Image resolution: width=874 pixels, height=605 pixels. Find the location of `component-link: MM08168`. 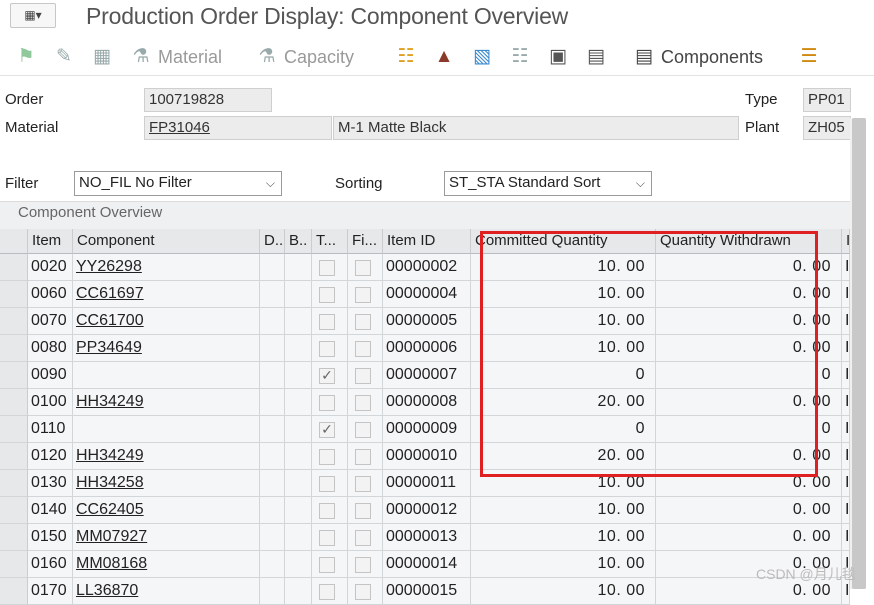

component-link: MM08168 is located at coordinates (111, 563).